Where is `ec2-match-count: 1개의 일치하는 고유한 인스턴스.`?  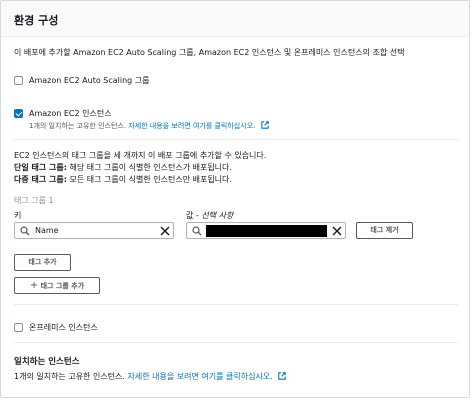
ec2-match-count: 1개의 일치하는 고유한 인스턴스. is located at coordinates (78, 126).